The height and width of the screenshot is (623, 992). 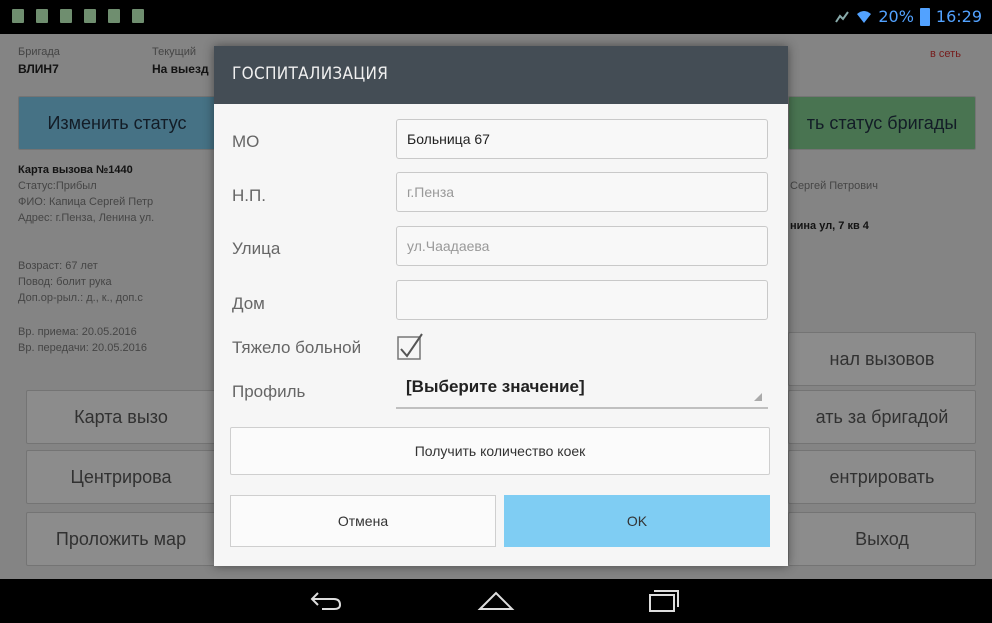 I want to click on menu-icon, so click(x=66, y=16).